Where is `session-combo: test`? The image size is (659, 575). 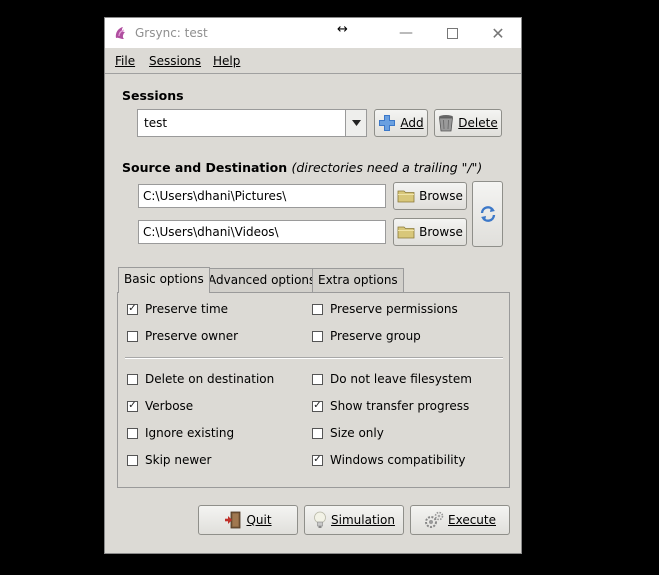
session-combo: test is located at coordinates (252, 123).